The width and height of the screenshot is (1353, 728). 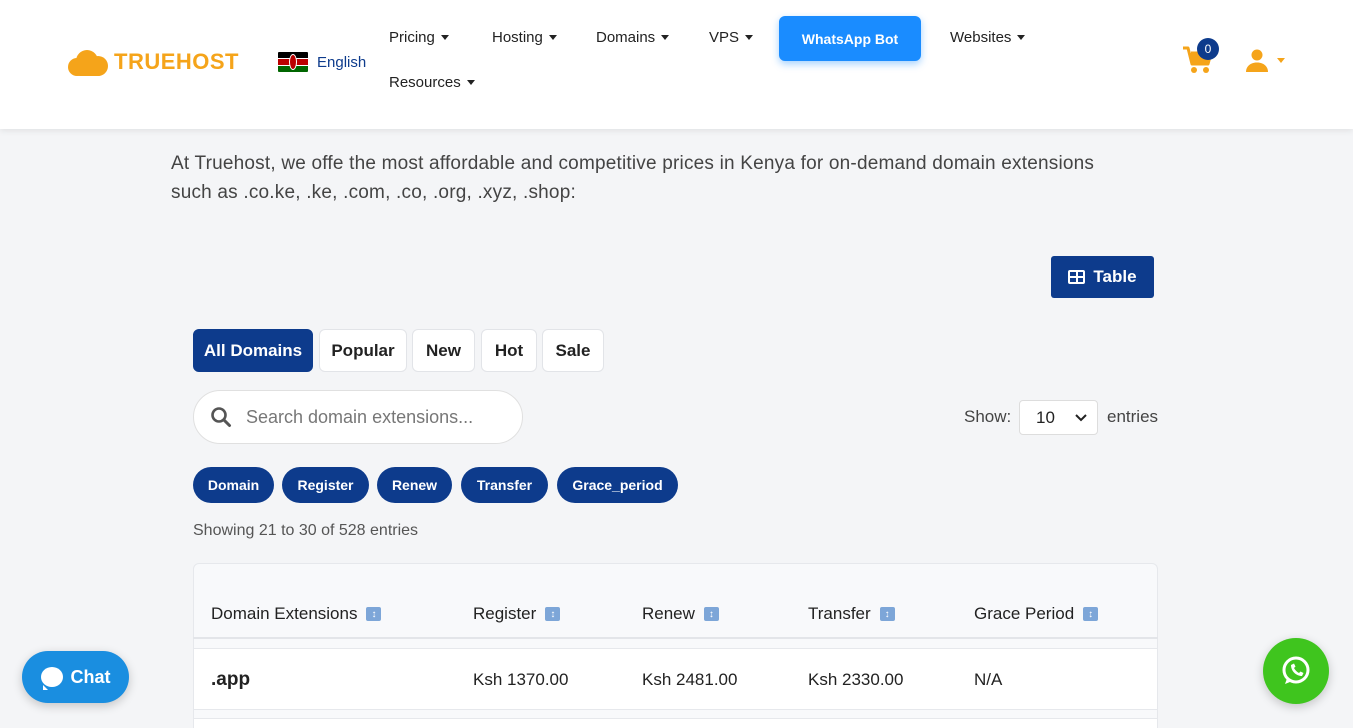 What do you see at coordinates (1024, 613) in the screenshot?
I see `header-label: Grace Period` at bounding box center [1024, 613].